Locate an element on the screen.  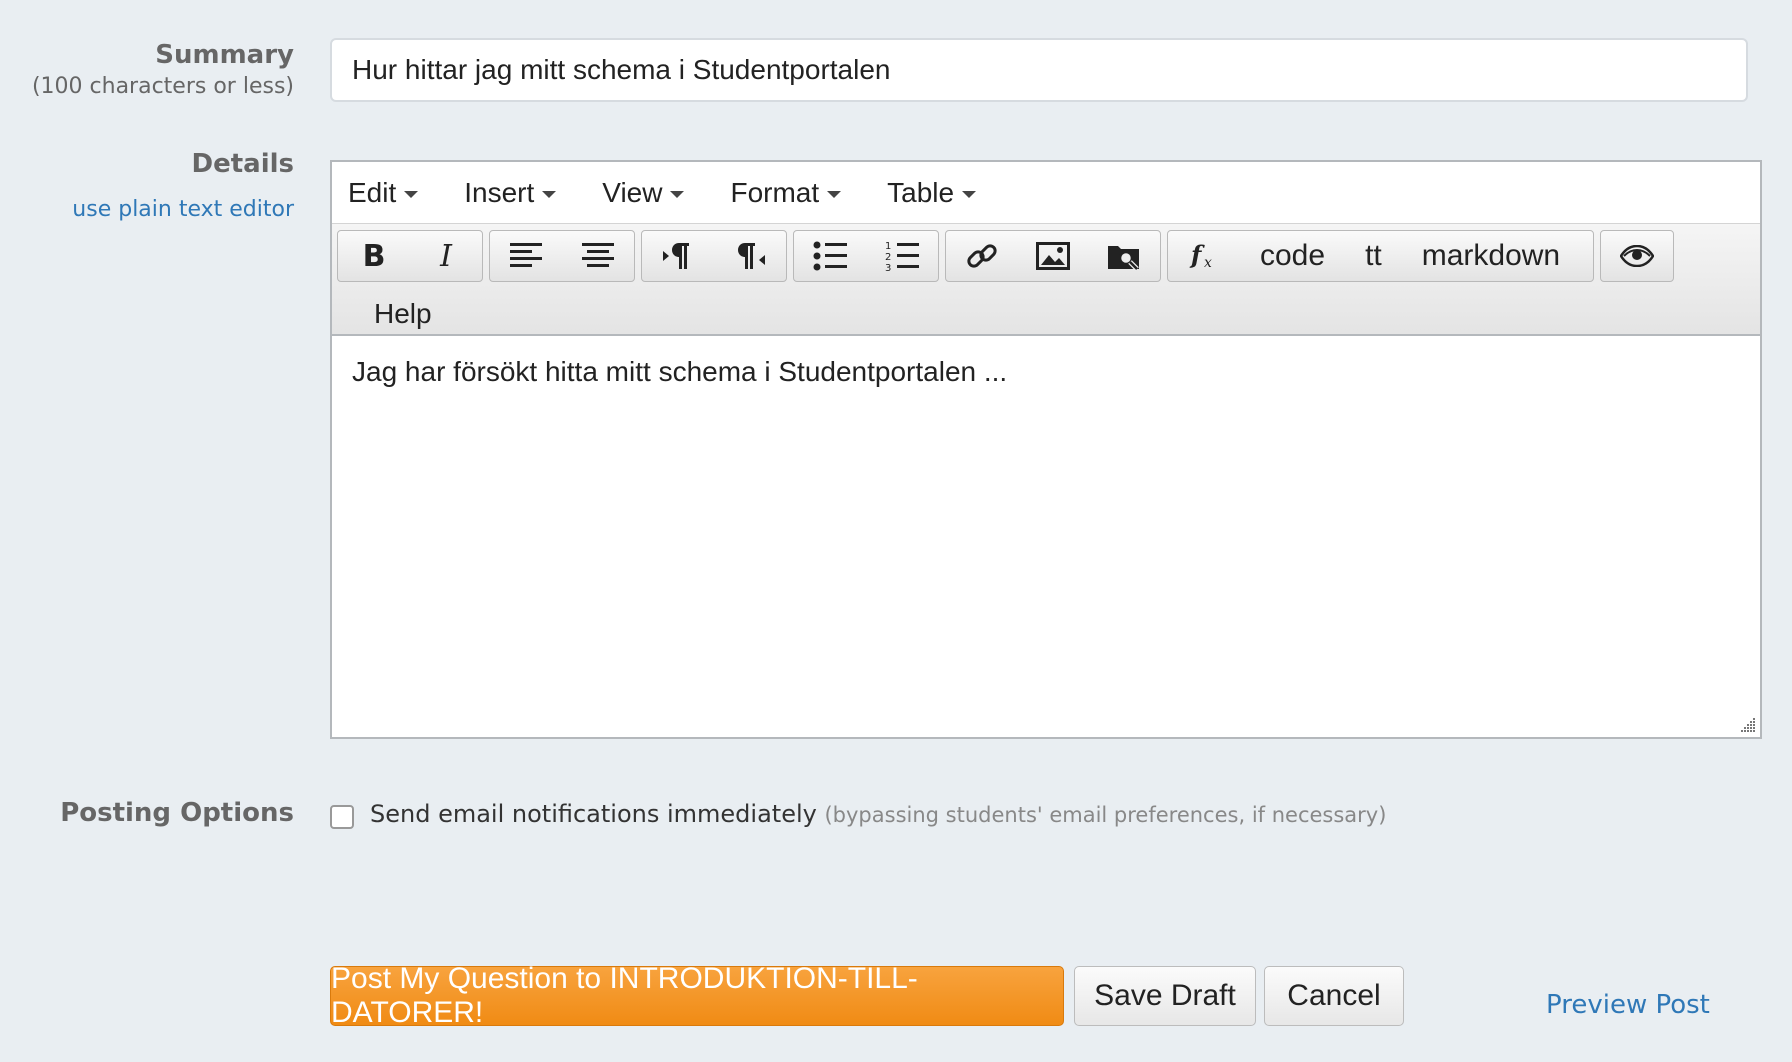
preview-post-link: Preview Post is located at coordinates (1628, 1005).